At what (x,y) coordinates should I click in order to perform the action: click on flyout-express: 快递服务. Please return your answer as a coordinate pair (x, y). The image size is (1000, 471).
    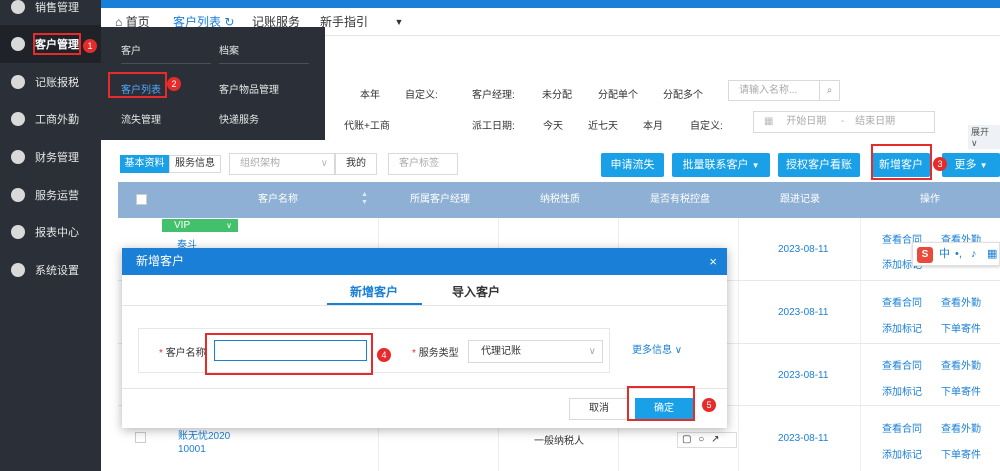
    Looking at the image, I should click on (239, 118).